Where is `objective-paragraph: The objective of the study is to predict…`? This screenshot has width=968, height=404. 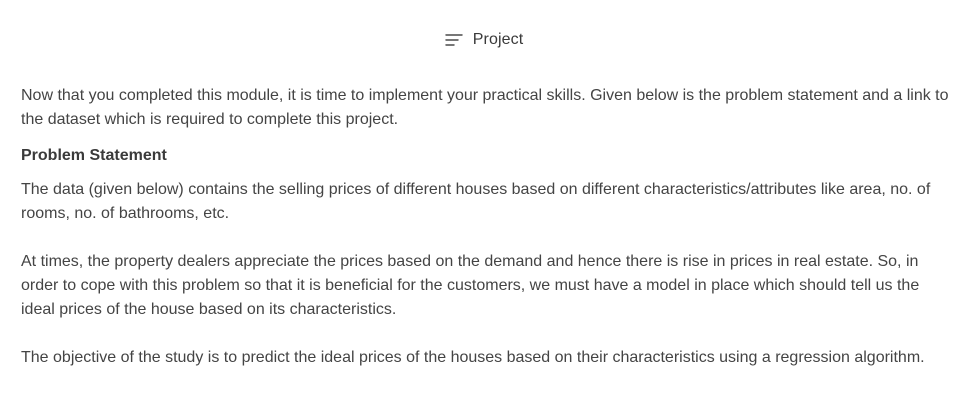 objective-paragraph: The objective of the study is to predict… is located at coordinates (473, 357).